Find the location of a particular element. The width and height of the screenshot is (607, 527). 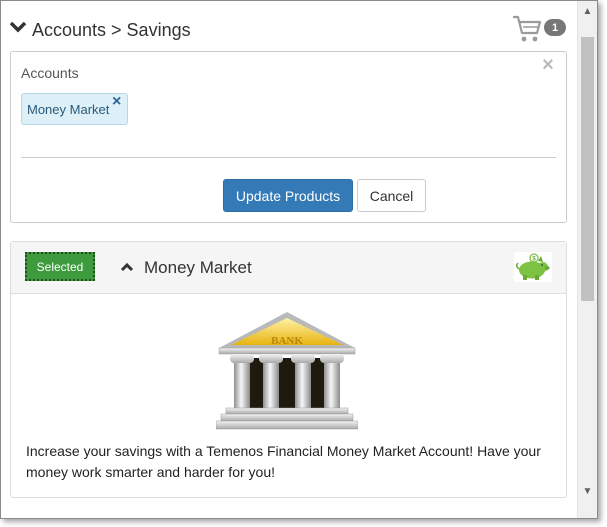

bank-sign: BANK is located at coordinates (287, 341).